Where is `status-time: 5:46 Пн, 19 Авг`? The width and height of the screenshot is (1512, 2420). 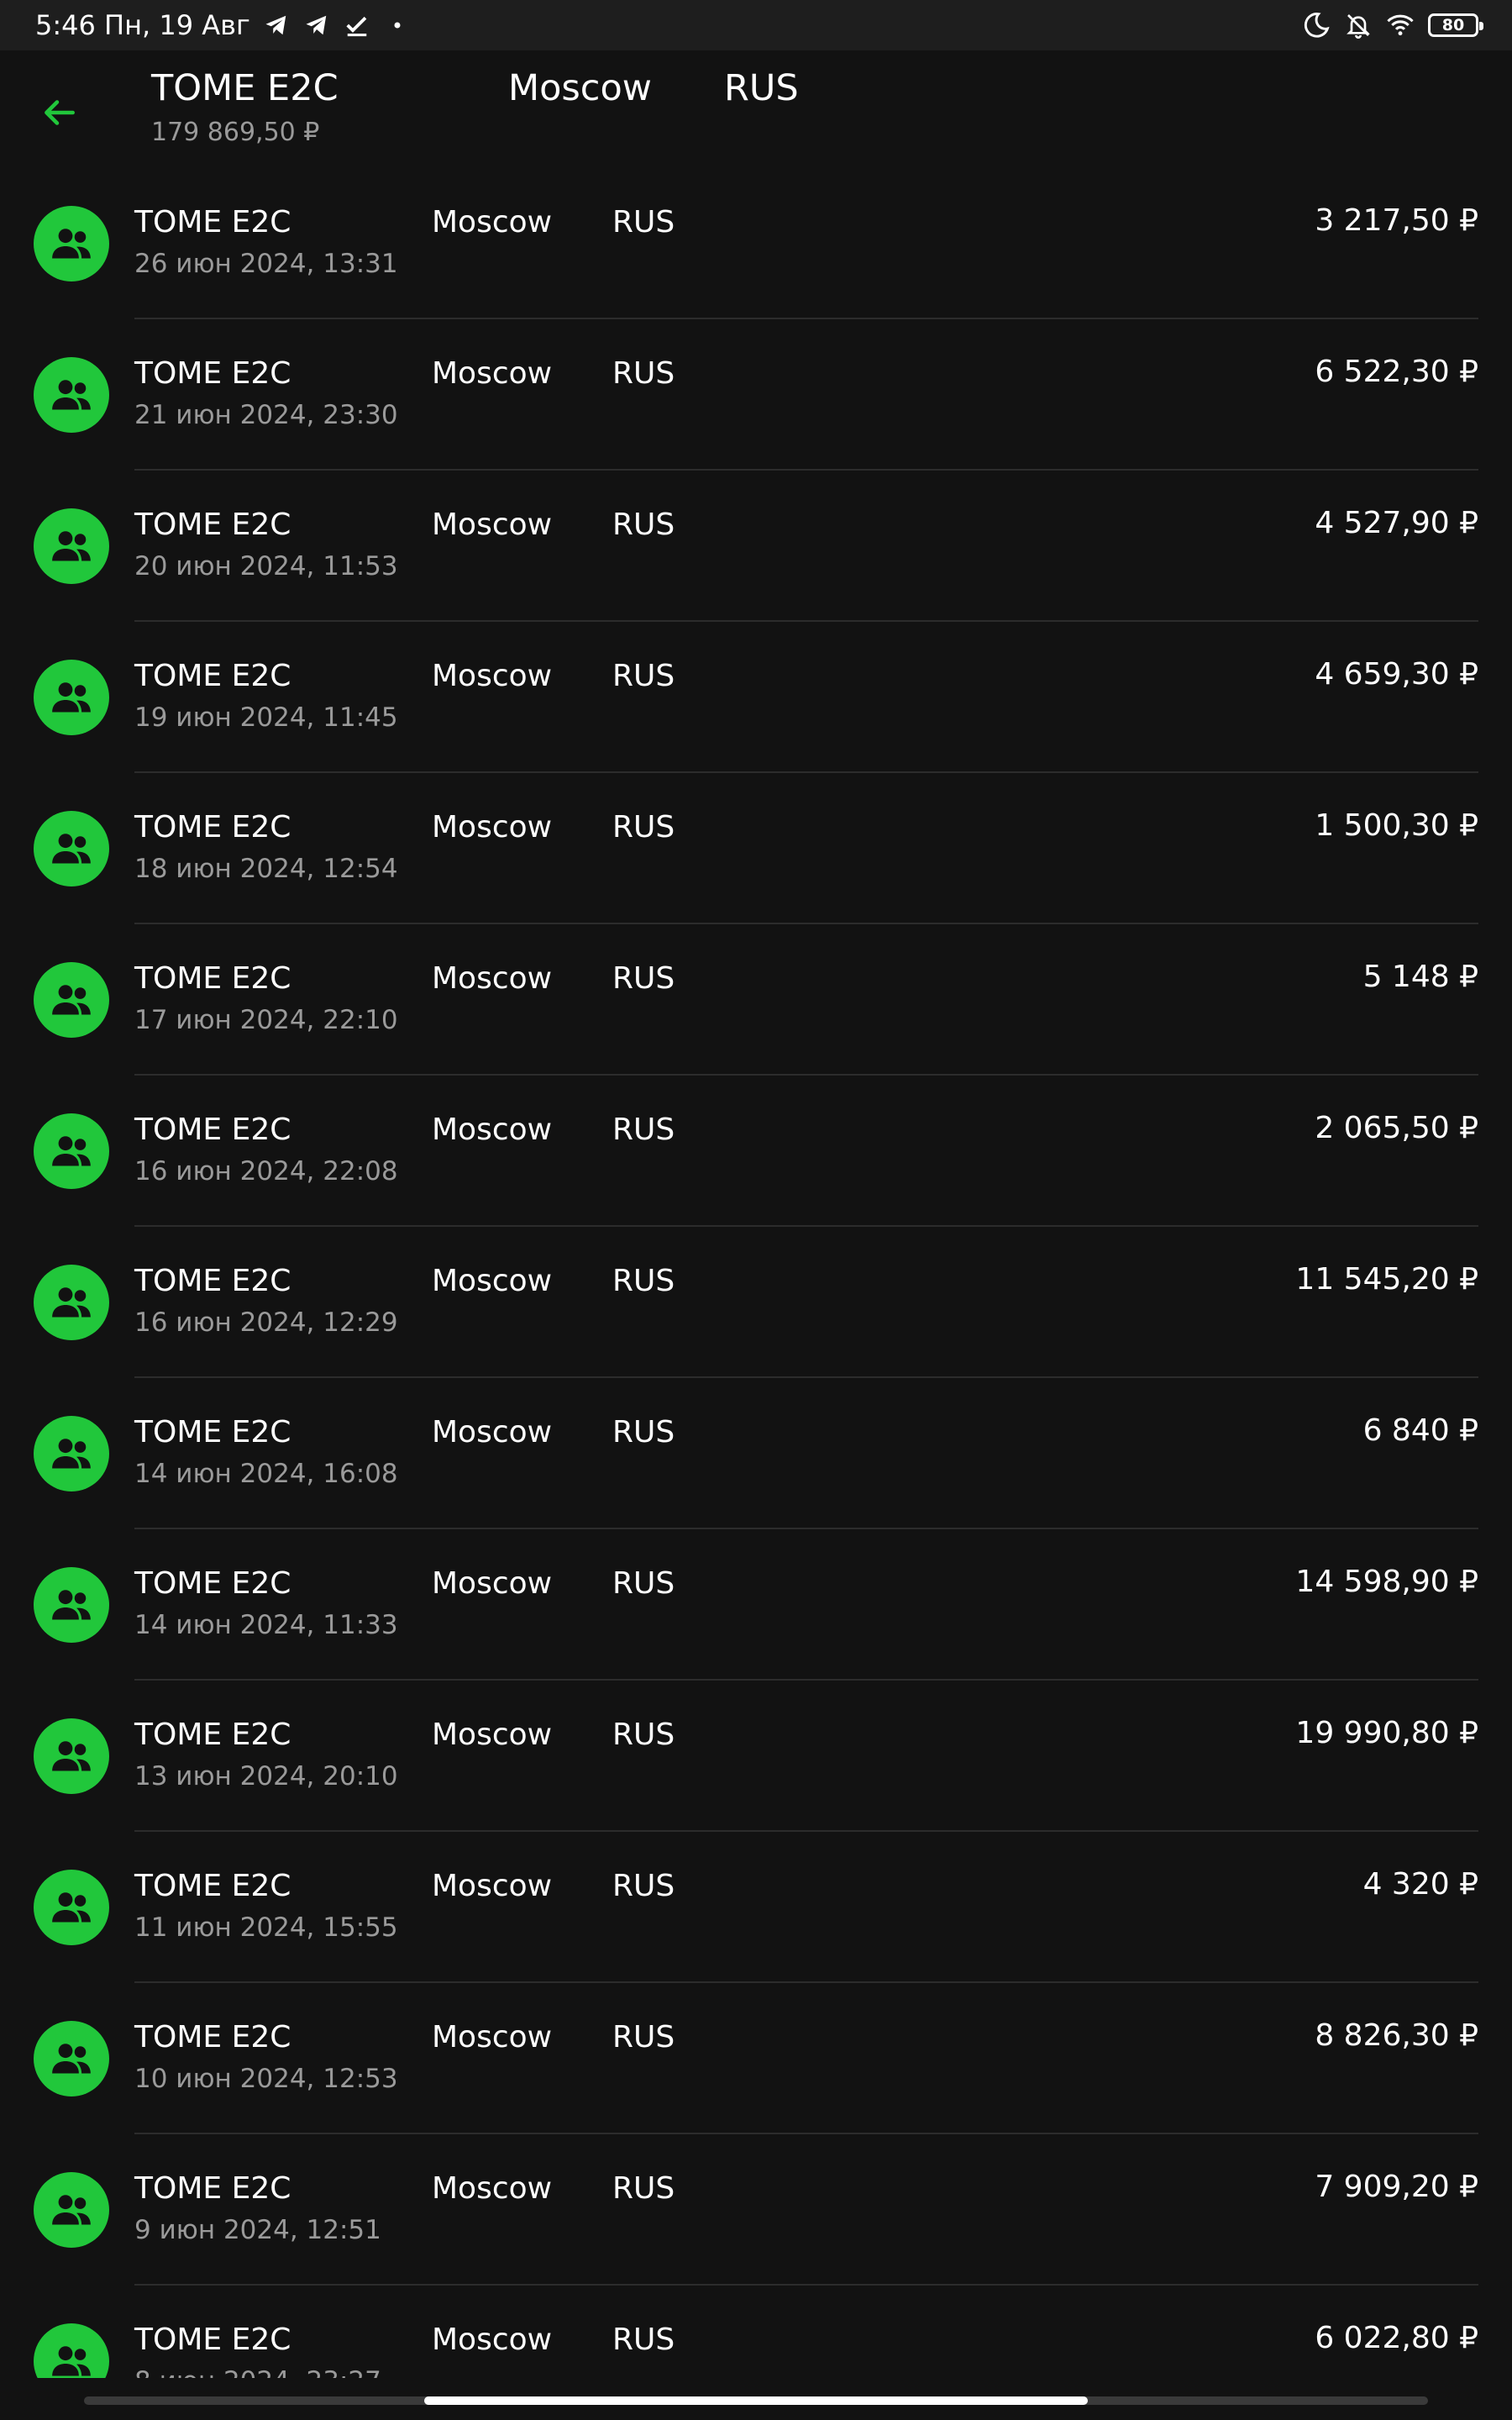 status-time: 5:46 Пн, 19 Авг is located at coordinates (142, 25).